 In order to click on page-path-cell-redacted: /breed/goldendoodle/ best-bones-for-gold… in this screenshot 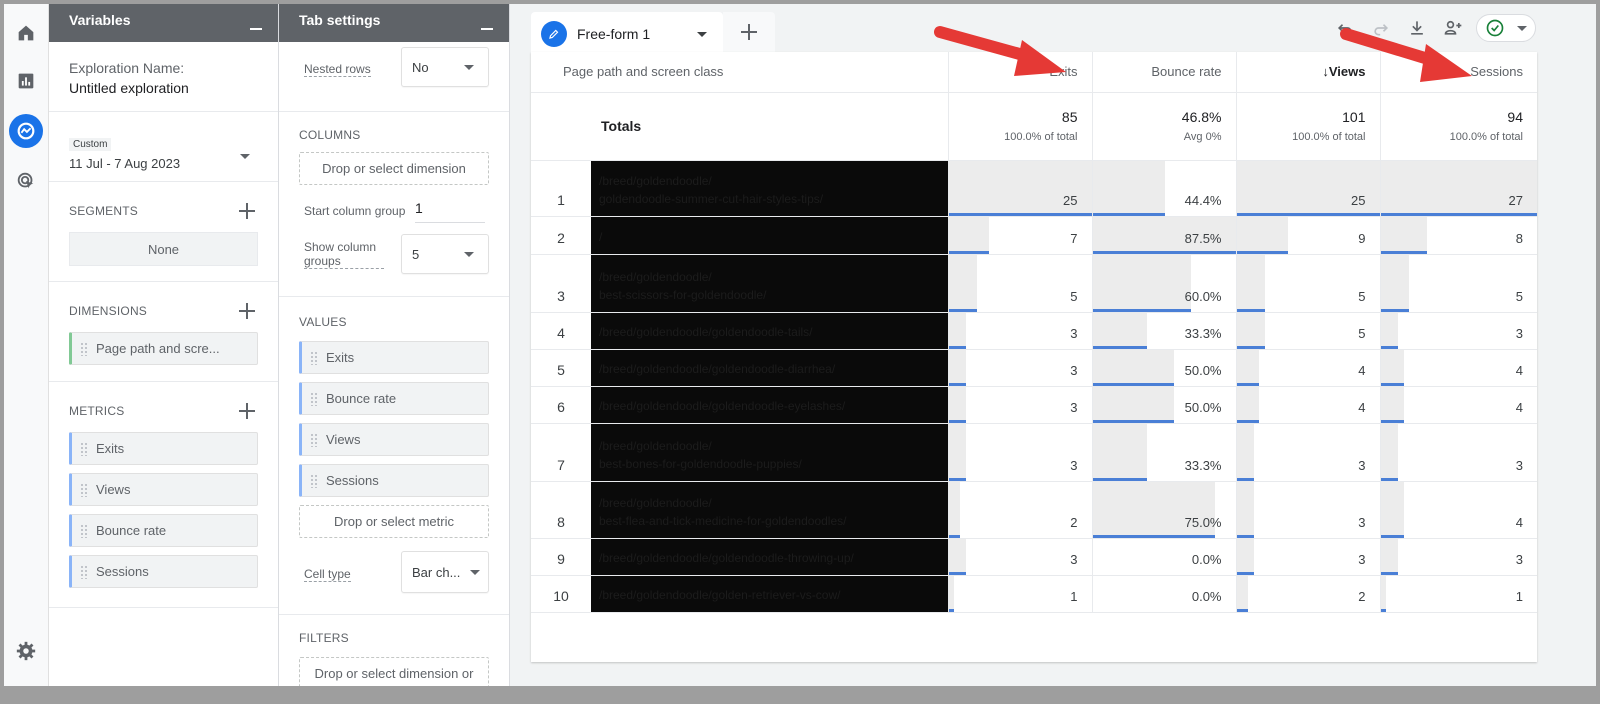, I will do `click(769, 452)`.